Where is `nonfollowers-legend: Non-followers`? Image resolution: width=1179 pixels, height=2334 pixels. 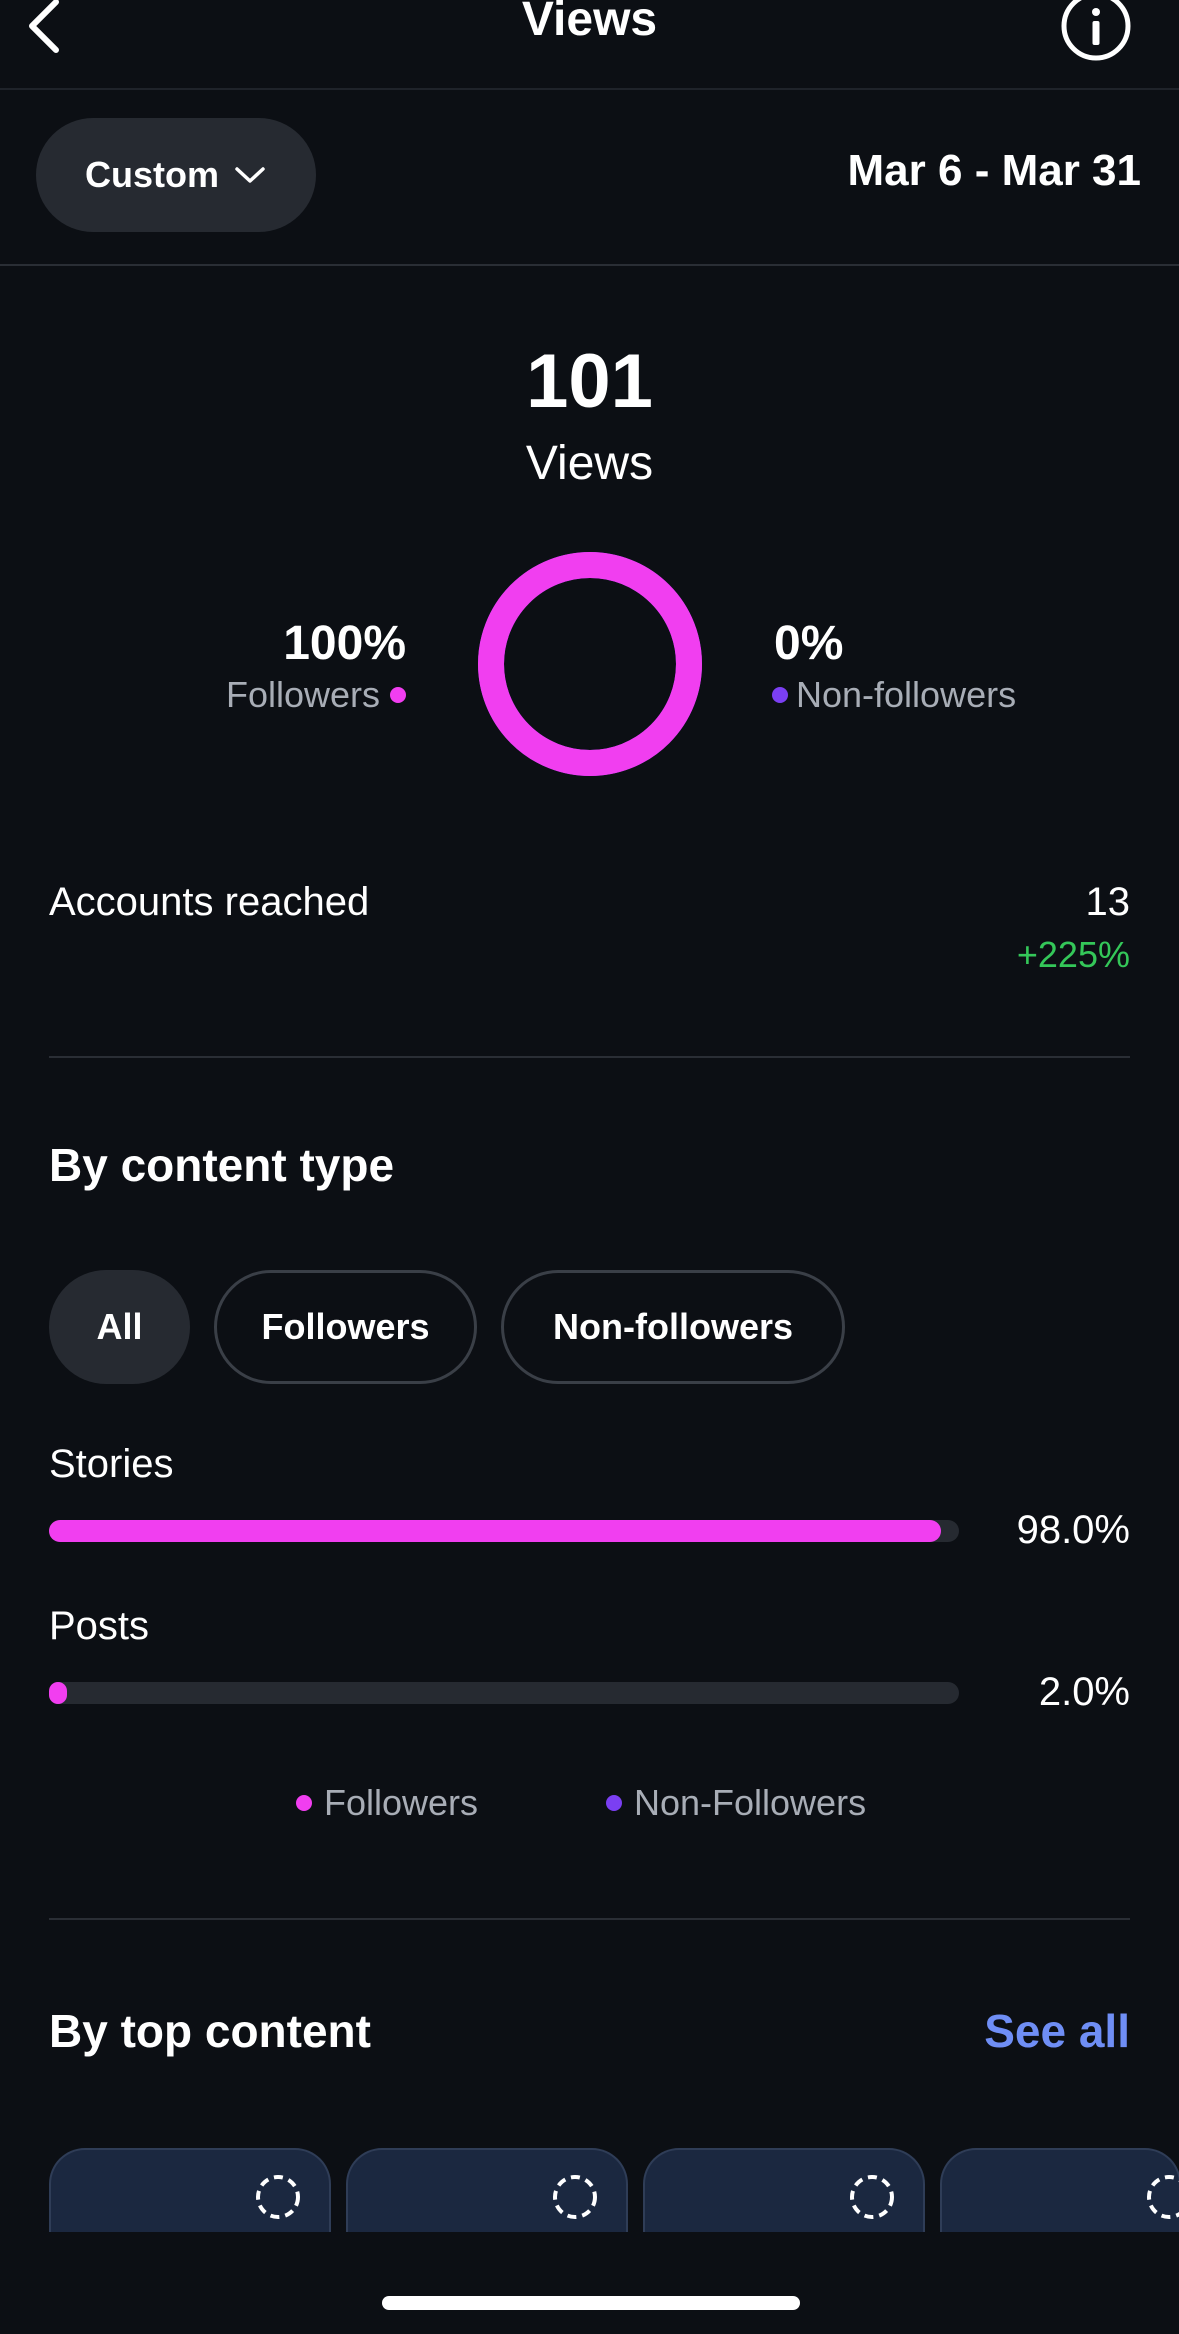 nonfollowers-legend: Non-followers is located at coordinates (894, 695).